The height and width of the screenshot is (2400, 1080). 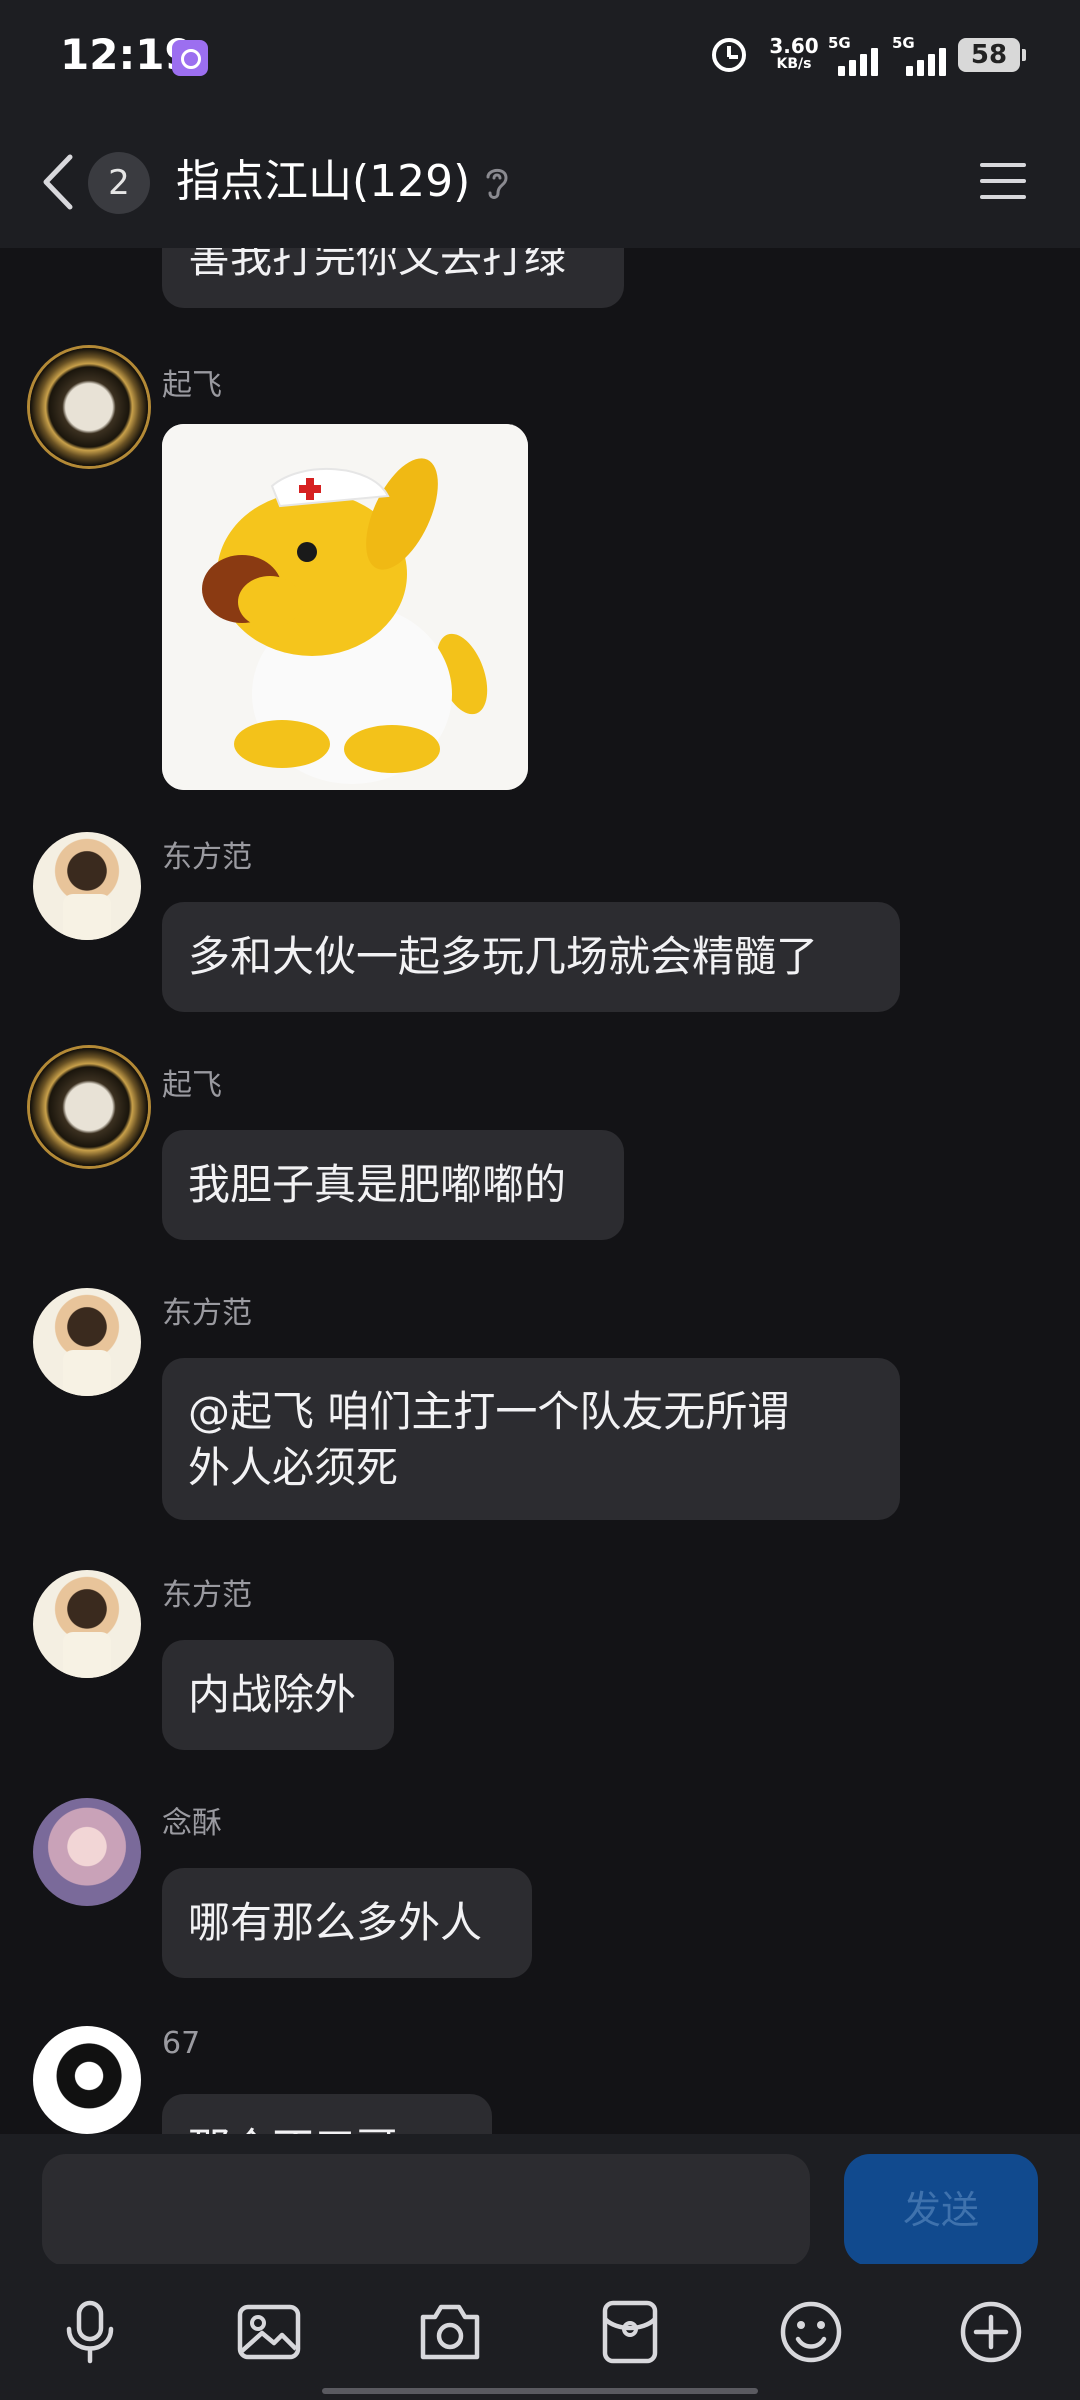 I want to click on plus-icon, so click(x=991, y=2332).